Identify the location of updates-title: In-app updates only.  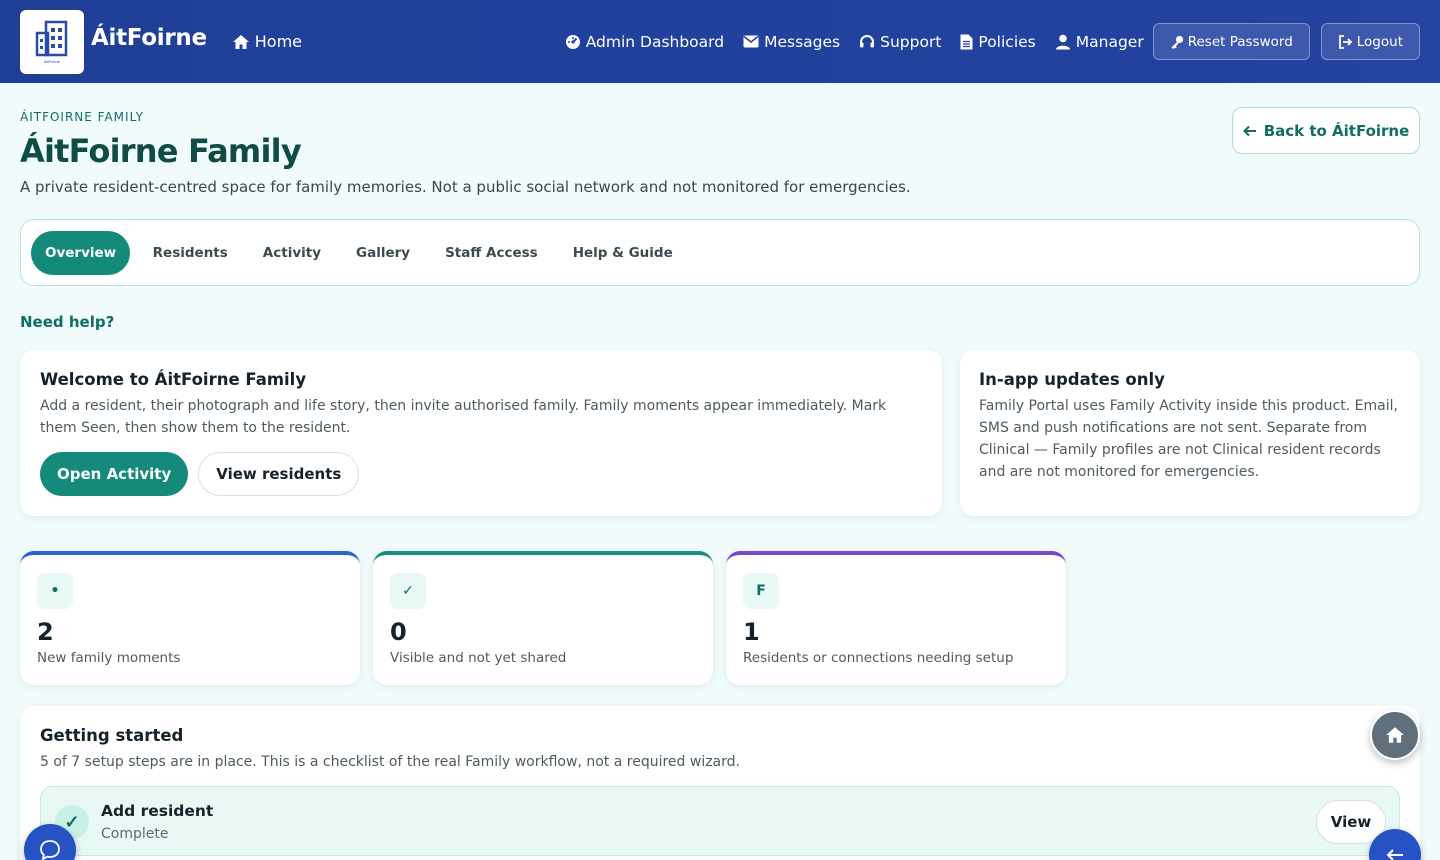
(1072, 379).